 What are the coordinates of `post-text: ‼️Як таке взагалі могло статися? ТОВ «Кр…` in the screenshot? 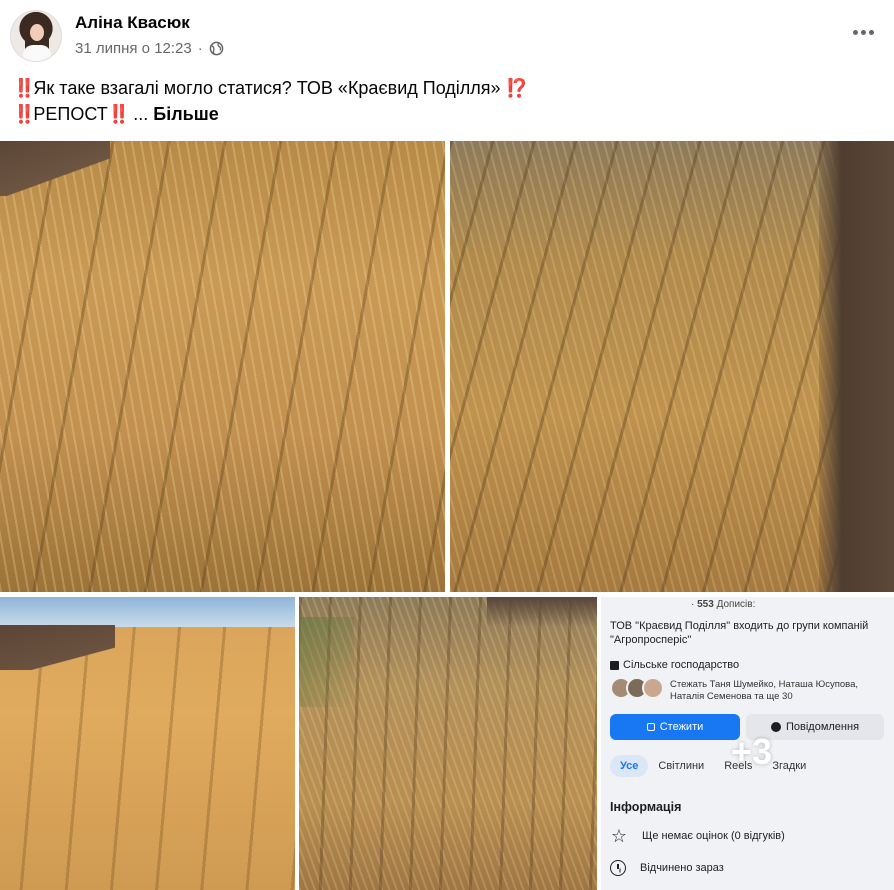 It's located at (270, 101).